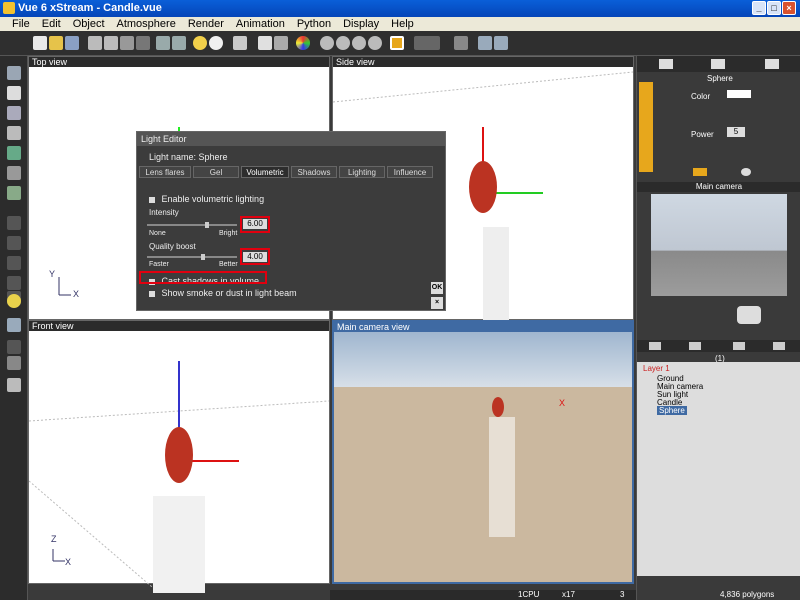 The height and width of the screenshot is (600, 800). What do you see at coordinates (327, 43) in the screenshot?
I see `zoom-in-icon` at bounding box center [327, 43].